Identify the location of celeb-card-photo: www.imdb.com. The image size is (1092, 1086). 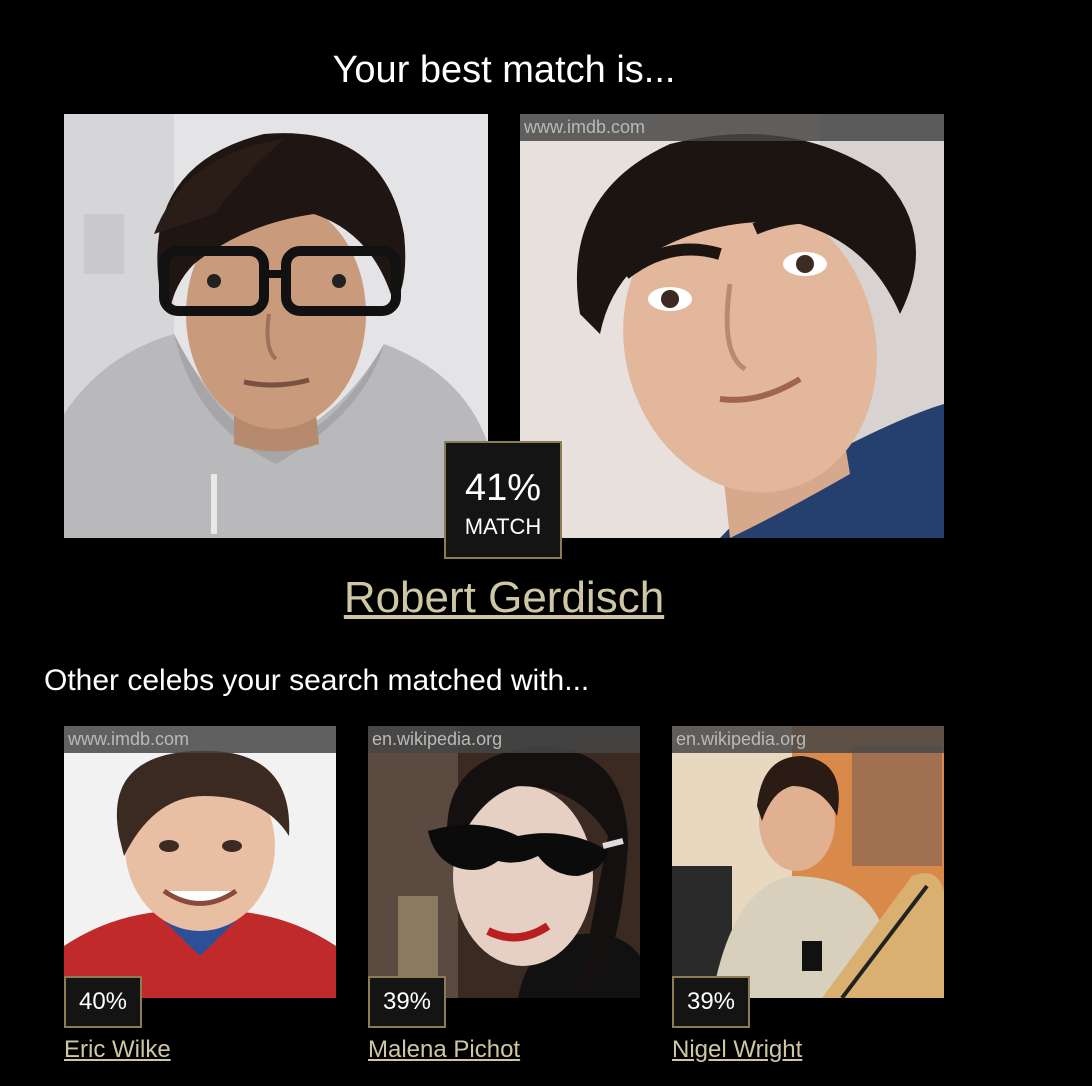
(200, 862).